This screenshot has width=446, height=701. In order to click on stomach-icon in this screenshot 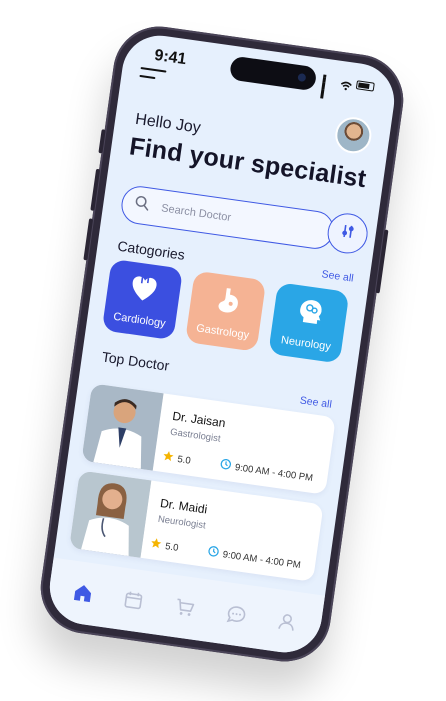, I will do `click(227, 302)`.